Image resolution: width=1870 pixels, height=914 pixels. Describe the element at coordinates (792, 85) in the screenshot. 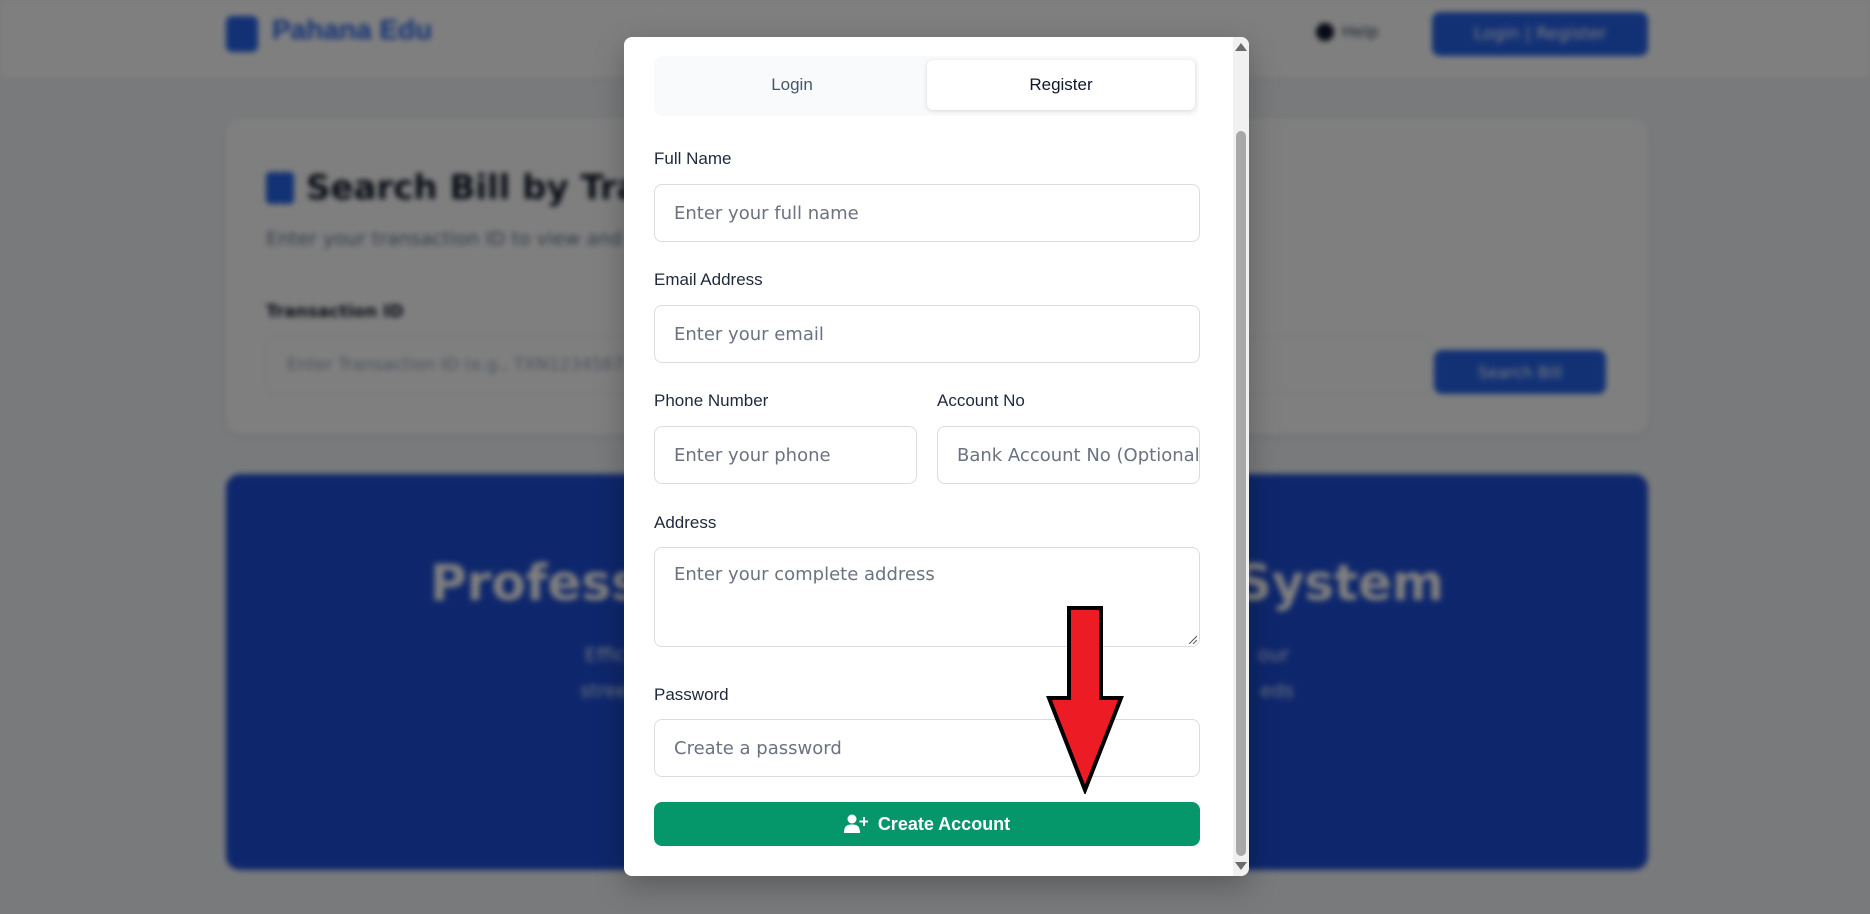

I see `tab-login: Login` at that location.